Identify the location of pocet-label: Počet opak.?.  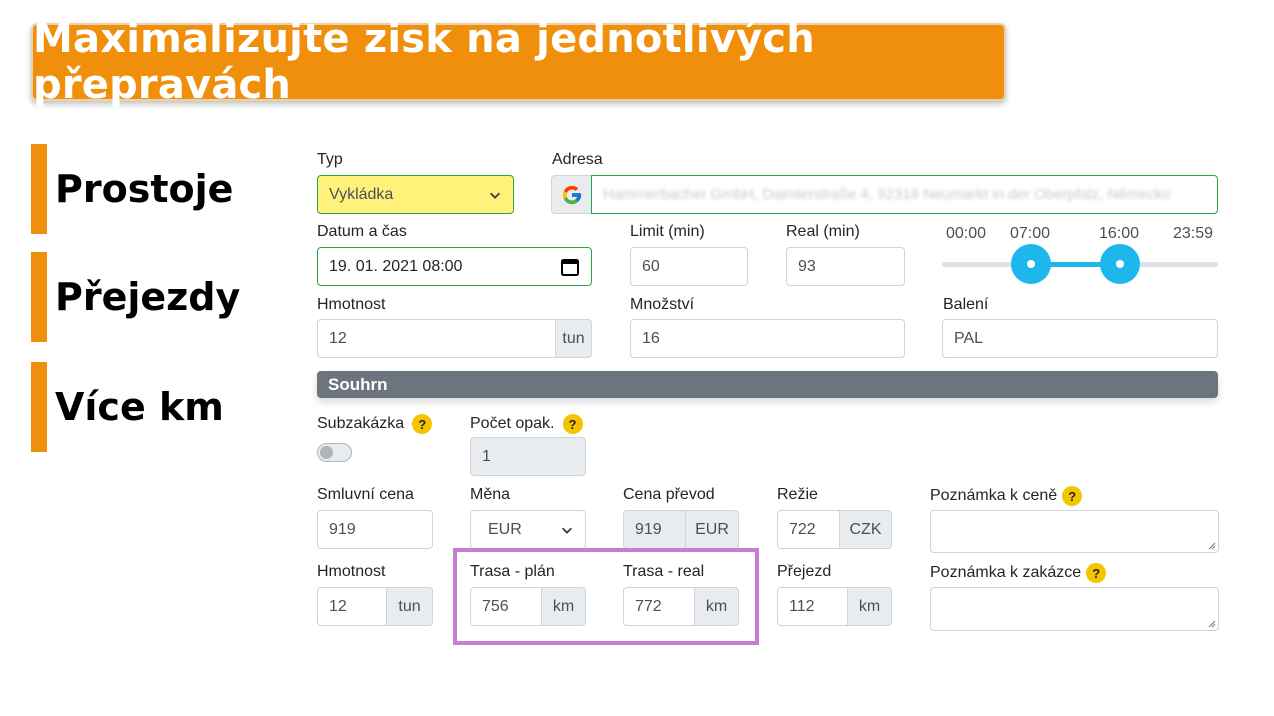
(526, 424).